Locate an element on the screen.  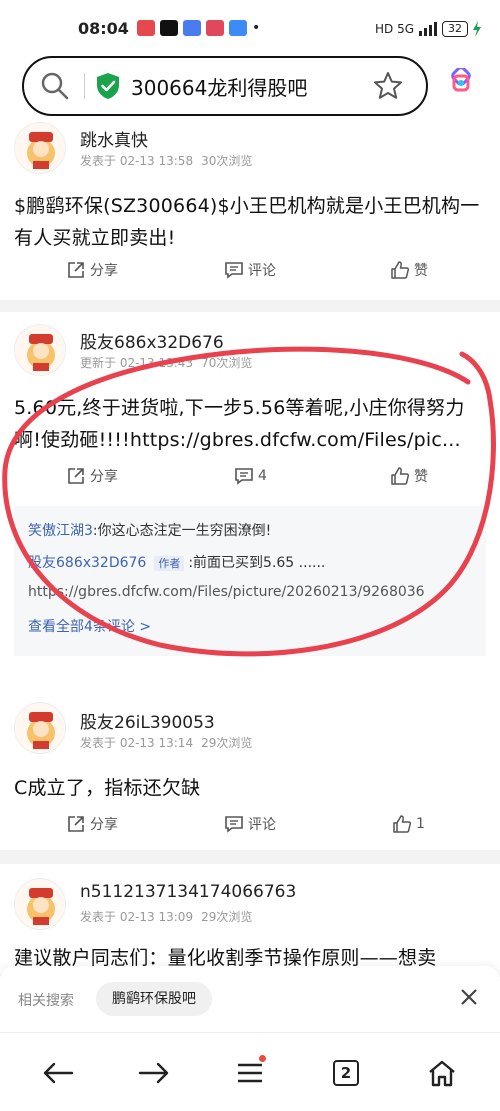
search-icon is located at coordinates (55, 86).